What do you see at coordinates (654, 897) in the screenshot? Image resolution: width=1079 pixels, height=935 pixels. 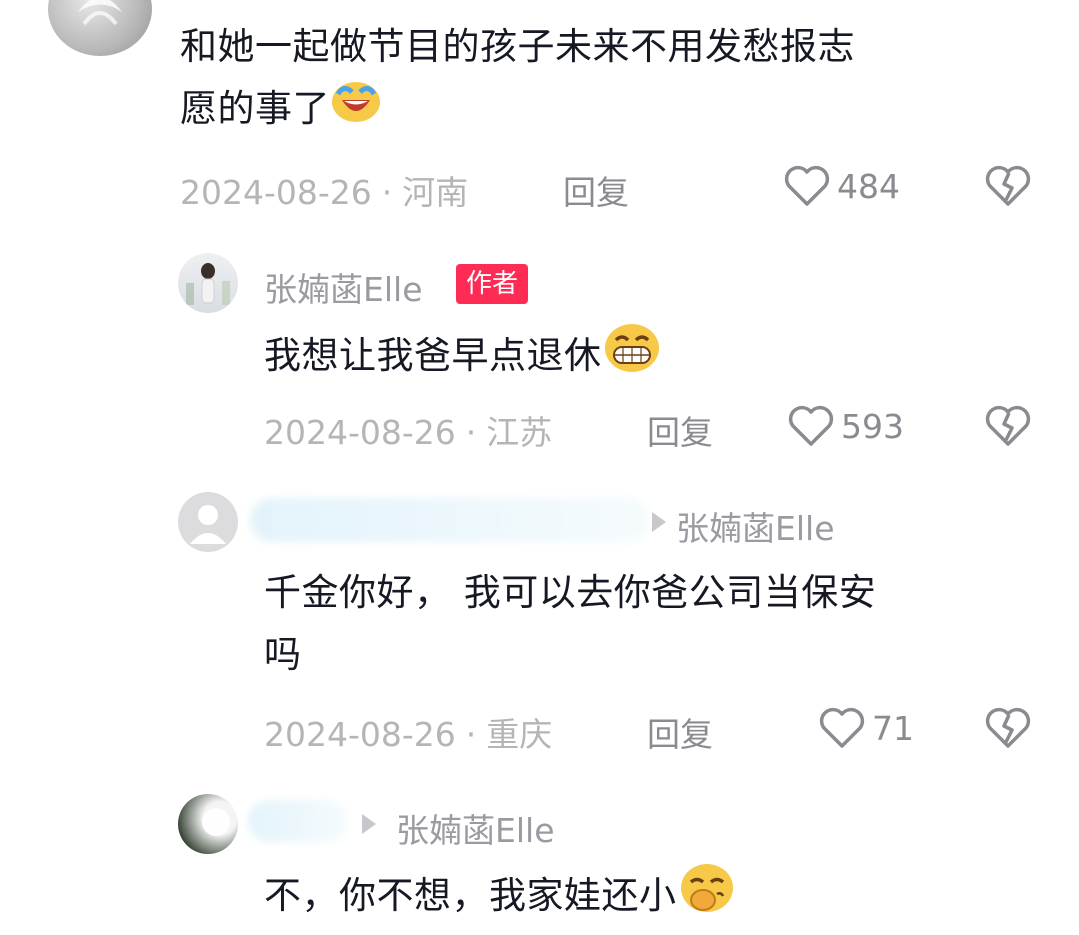 I see `comment-text: 不，你不想，我家娃还小` at bounding box center [654, 897].